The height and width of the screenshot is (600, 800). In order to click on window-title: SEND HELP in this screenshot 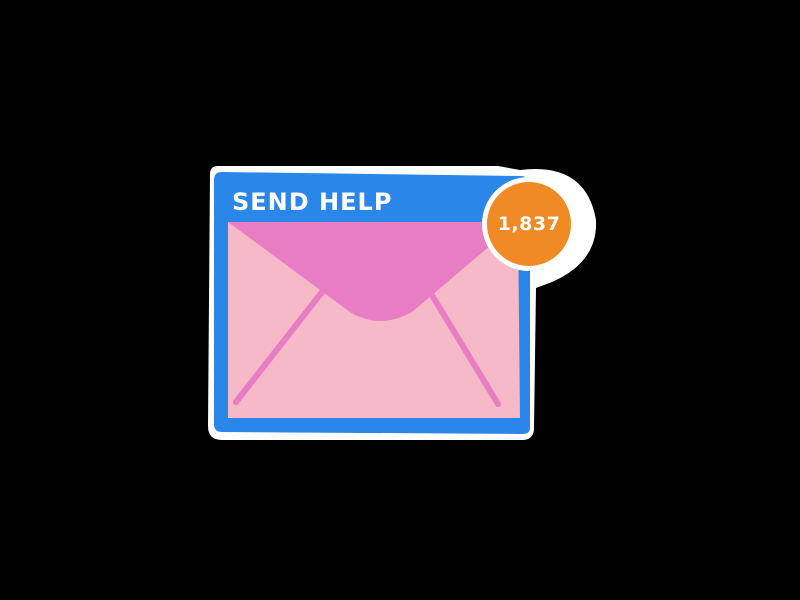, I will do `click(312, 202)`.